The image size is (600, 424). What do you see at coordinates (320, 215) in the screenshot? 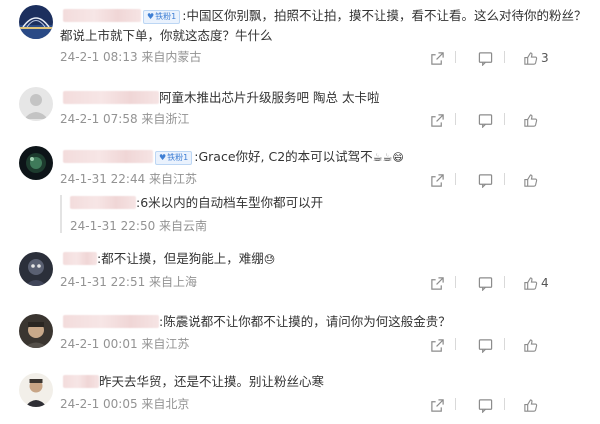
I see `reply-item: :6米以内的自动档车型你都可以开 24-1-31 22:50 来自云南` at bounding box center [320, 215].